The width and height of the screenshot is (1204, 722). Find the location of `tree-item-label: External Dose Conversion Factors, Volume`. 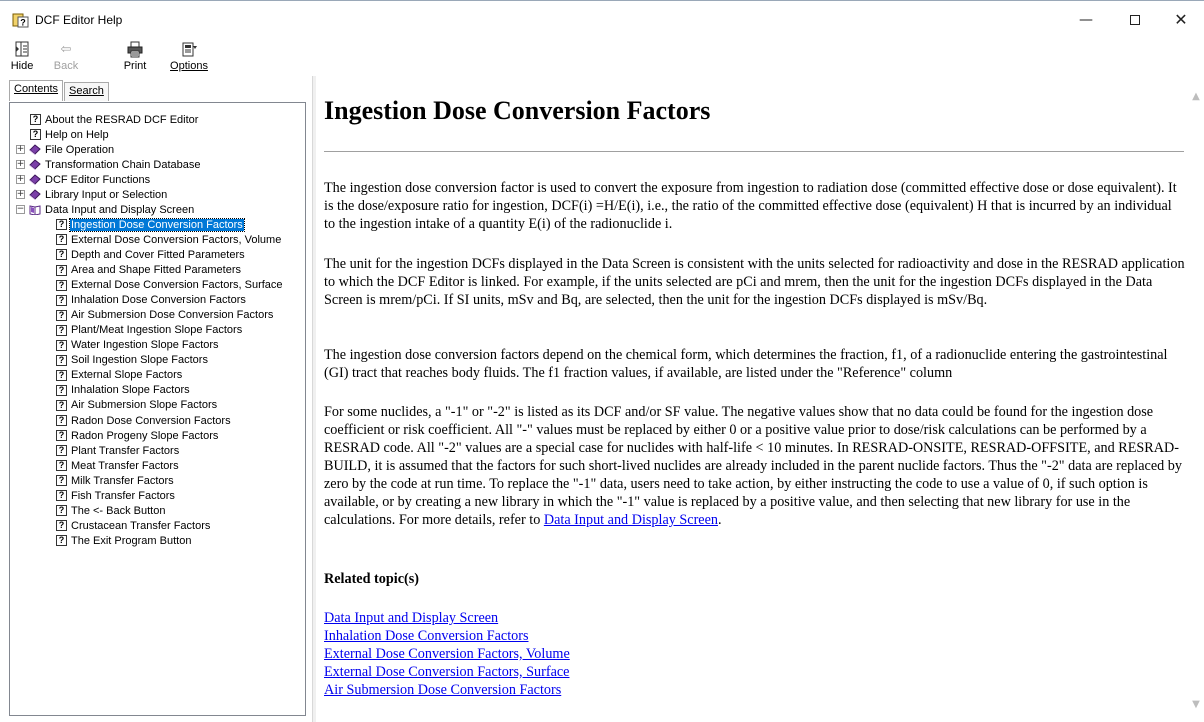

tree-item-label: External Dose Conversion Factors, Volume is located at coordinates (176, 239).